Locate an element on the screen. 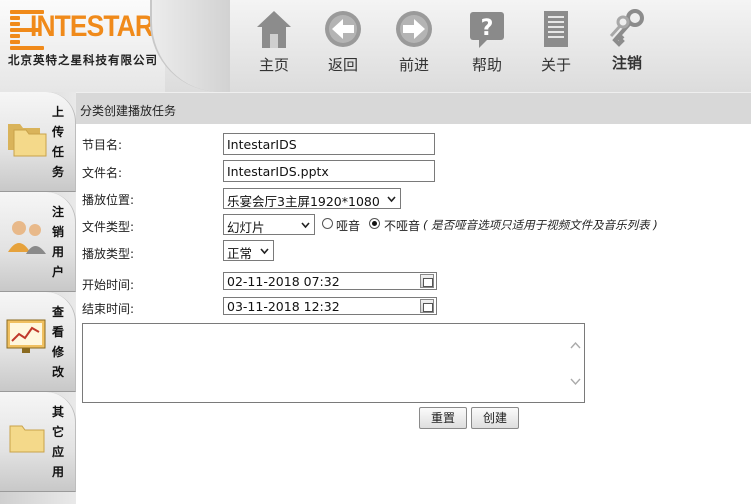 The height and width of the screenshot is (504, 751). location-select-value: 乐宴会厅3主屏1920*1080 is located at coordinates (303, 201).